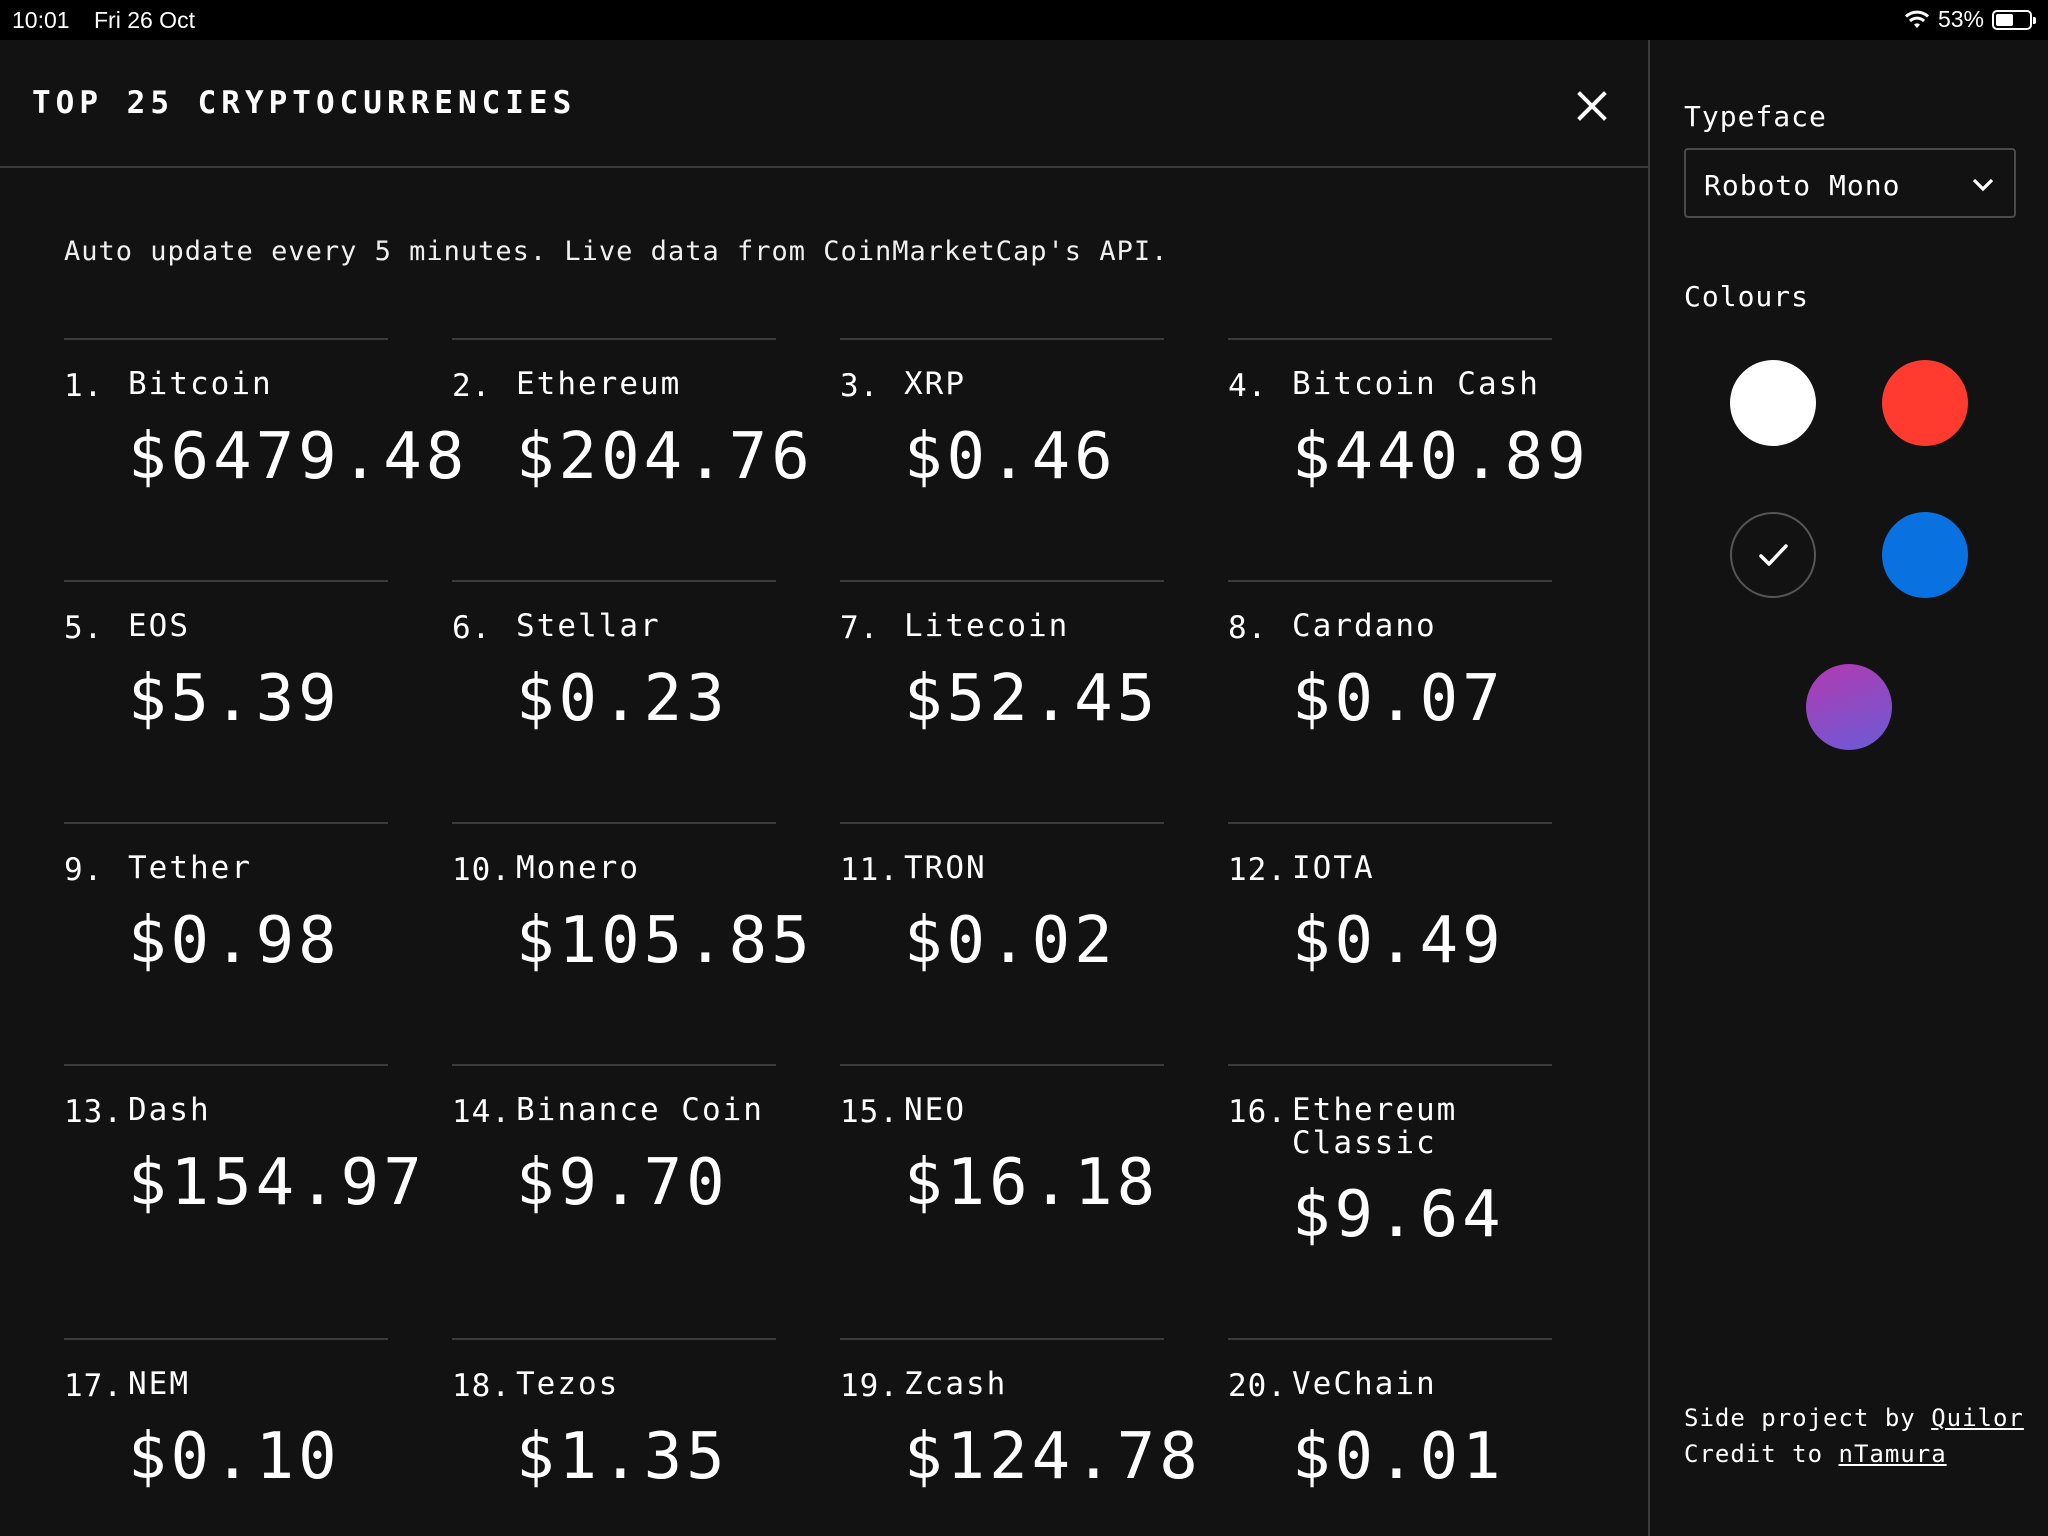 The height and width of the screenshot is (1536, 2048). What do you see at coordinates (622, 1457) in the screenshot?
I see `coin-price: $1.35` at bounding box center [622, 1457].